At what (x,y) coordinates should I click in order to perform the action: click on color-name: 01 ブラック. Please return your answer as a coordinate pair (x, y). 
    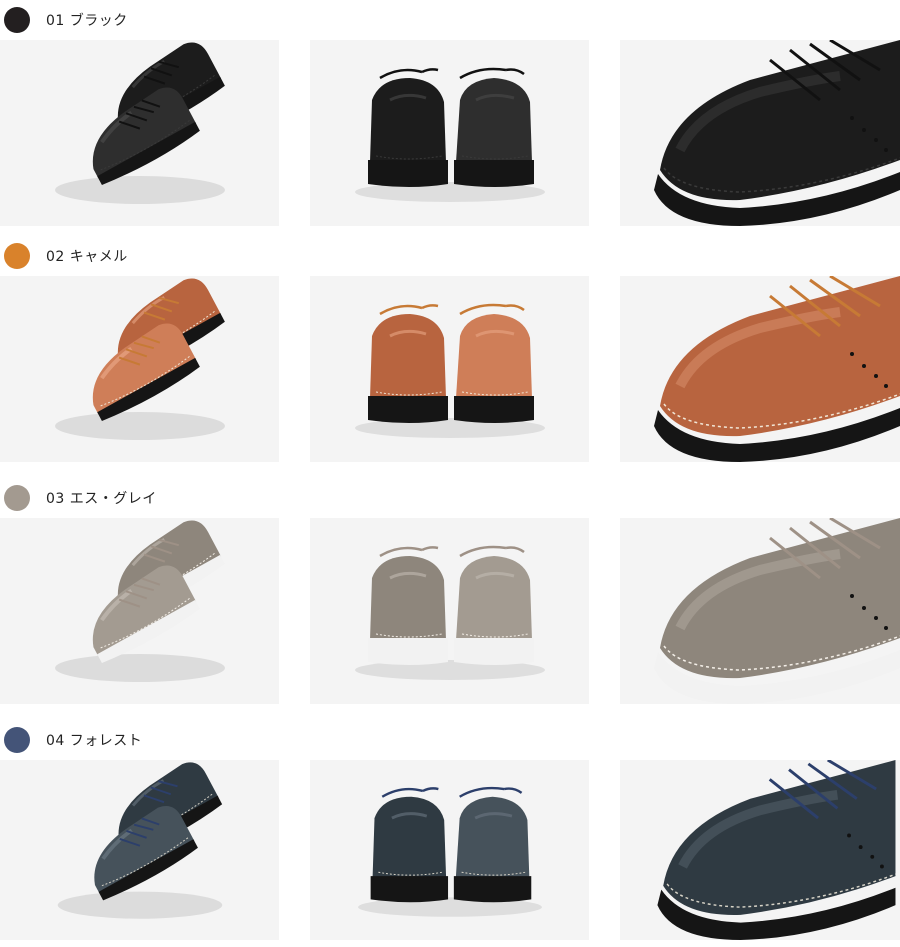
    Looking at the image, I should click on (87, 21).